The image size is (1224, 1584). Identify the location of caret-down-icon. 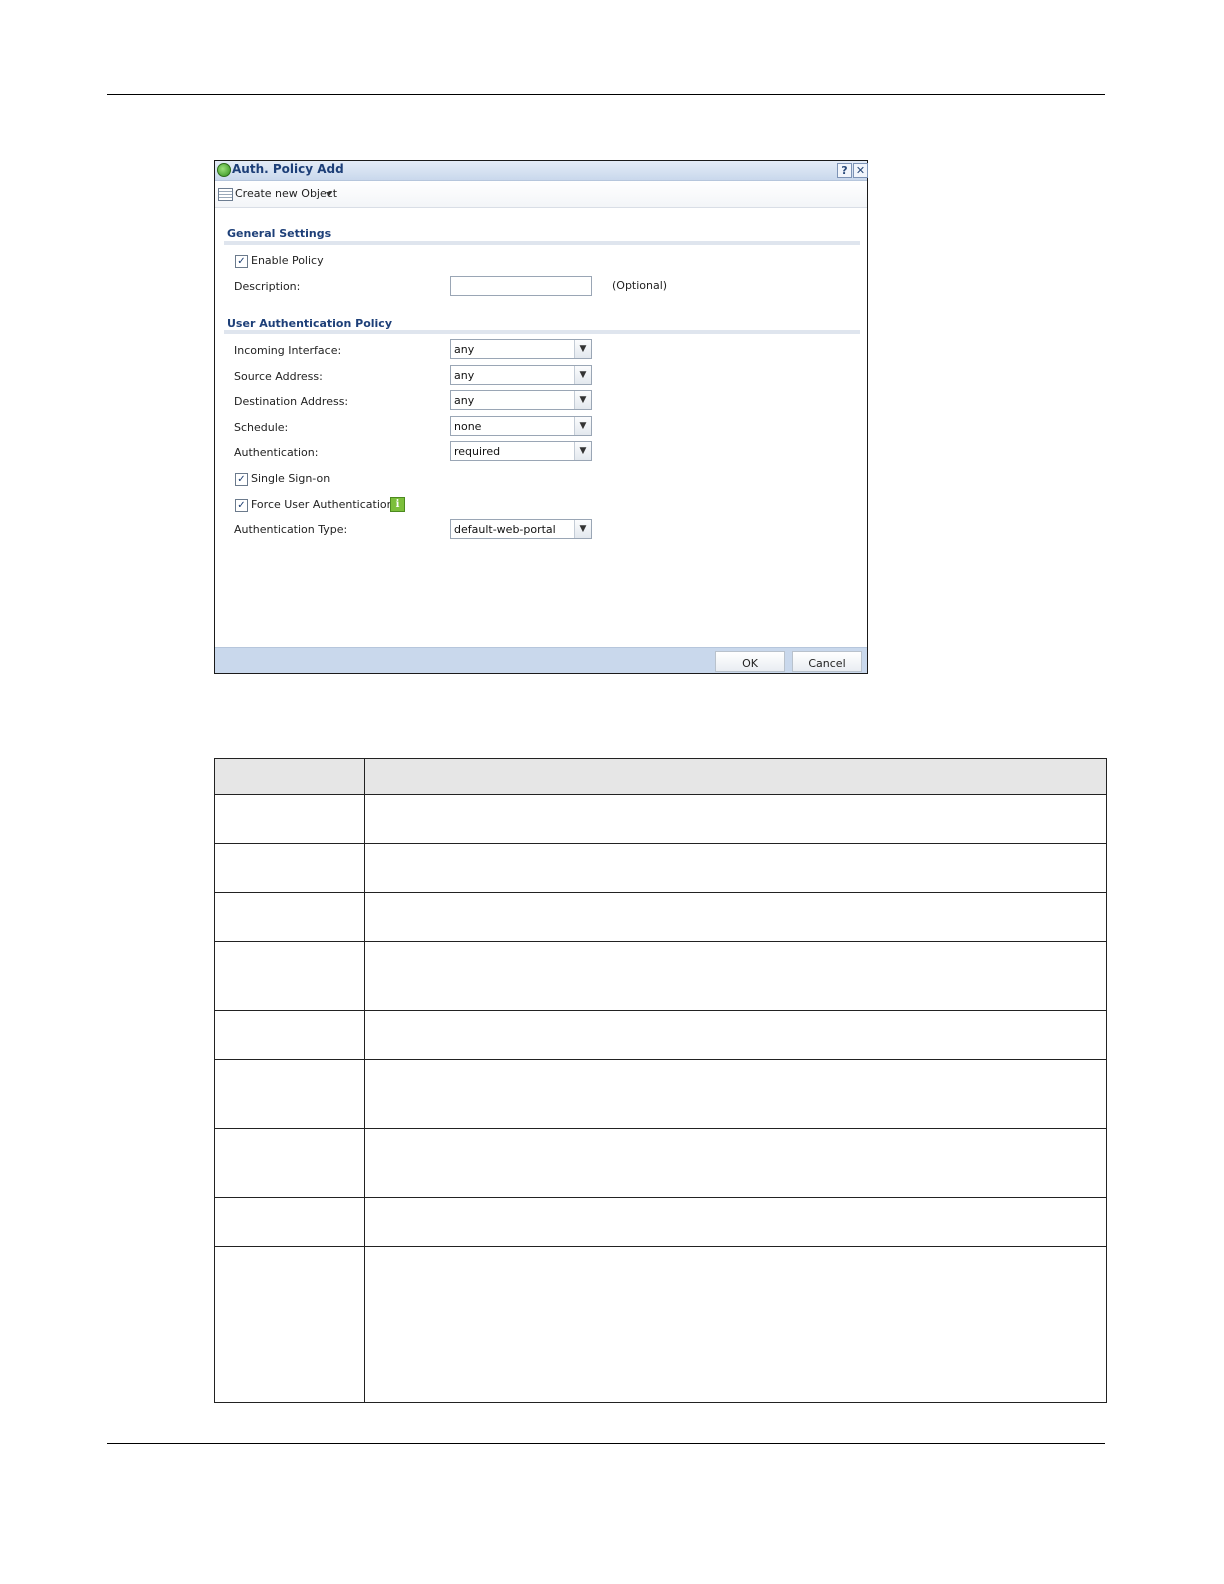
(329, 194).